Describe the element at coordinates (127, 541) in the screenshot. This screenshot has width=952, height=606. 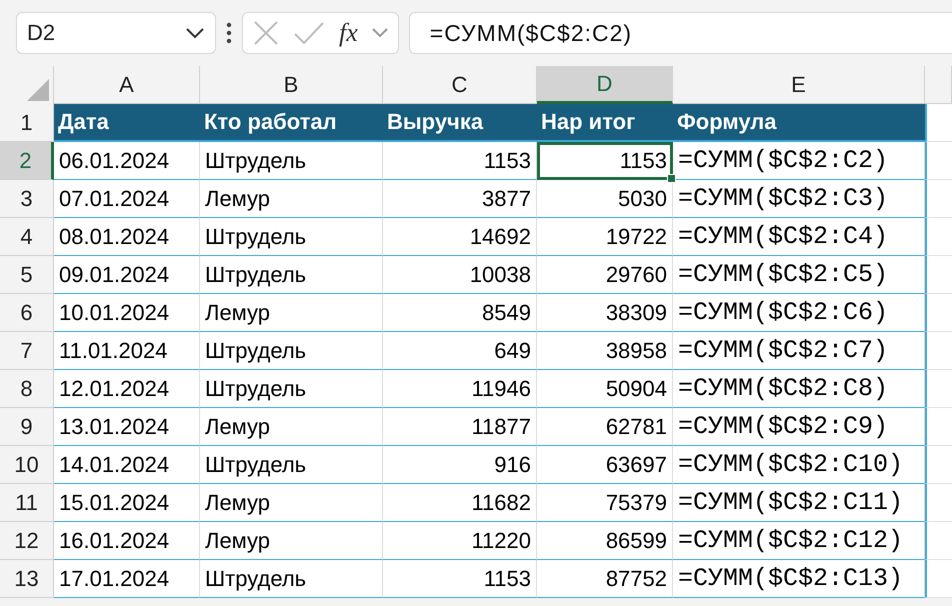
I see `table-cell: 16.01.2024` at that location.